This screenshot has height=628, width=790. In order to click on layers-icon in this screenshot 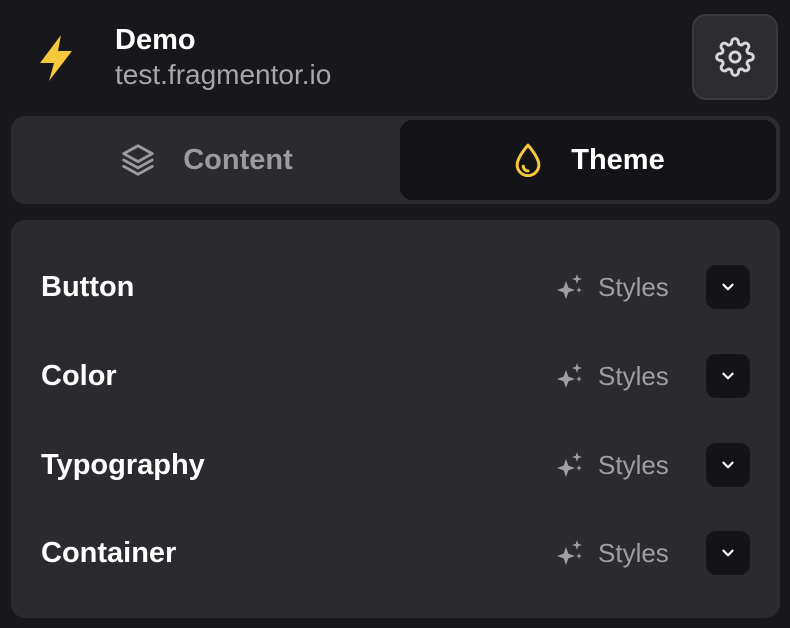, I will do `click(138, 160)`.